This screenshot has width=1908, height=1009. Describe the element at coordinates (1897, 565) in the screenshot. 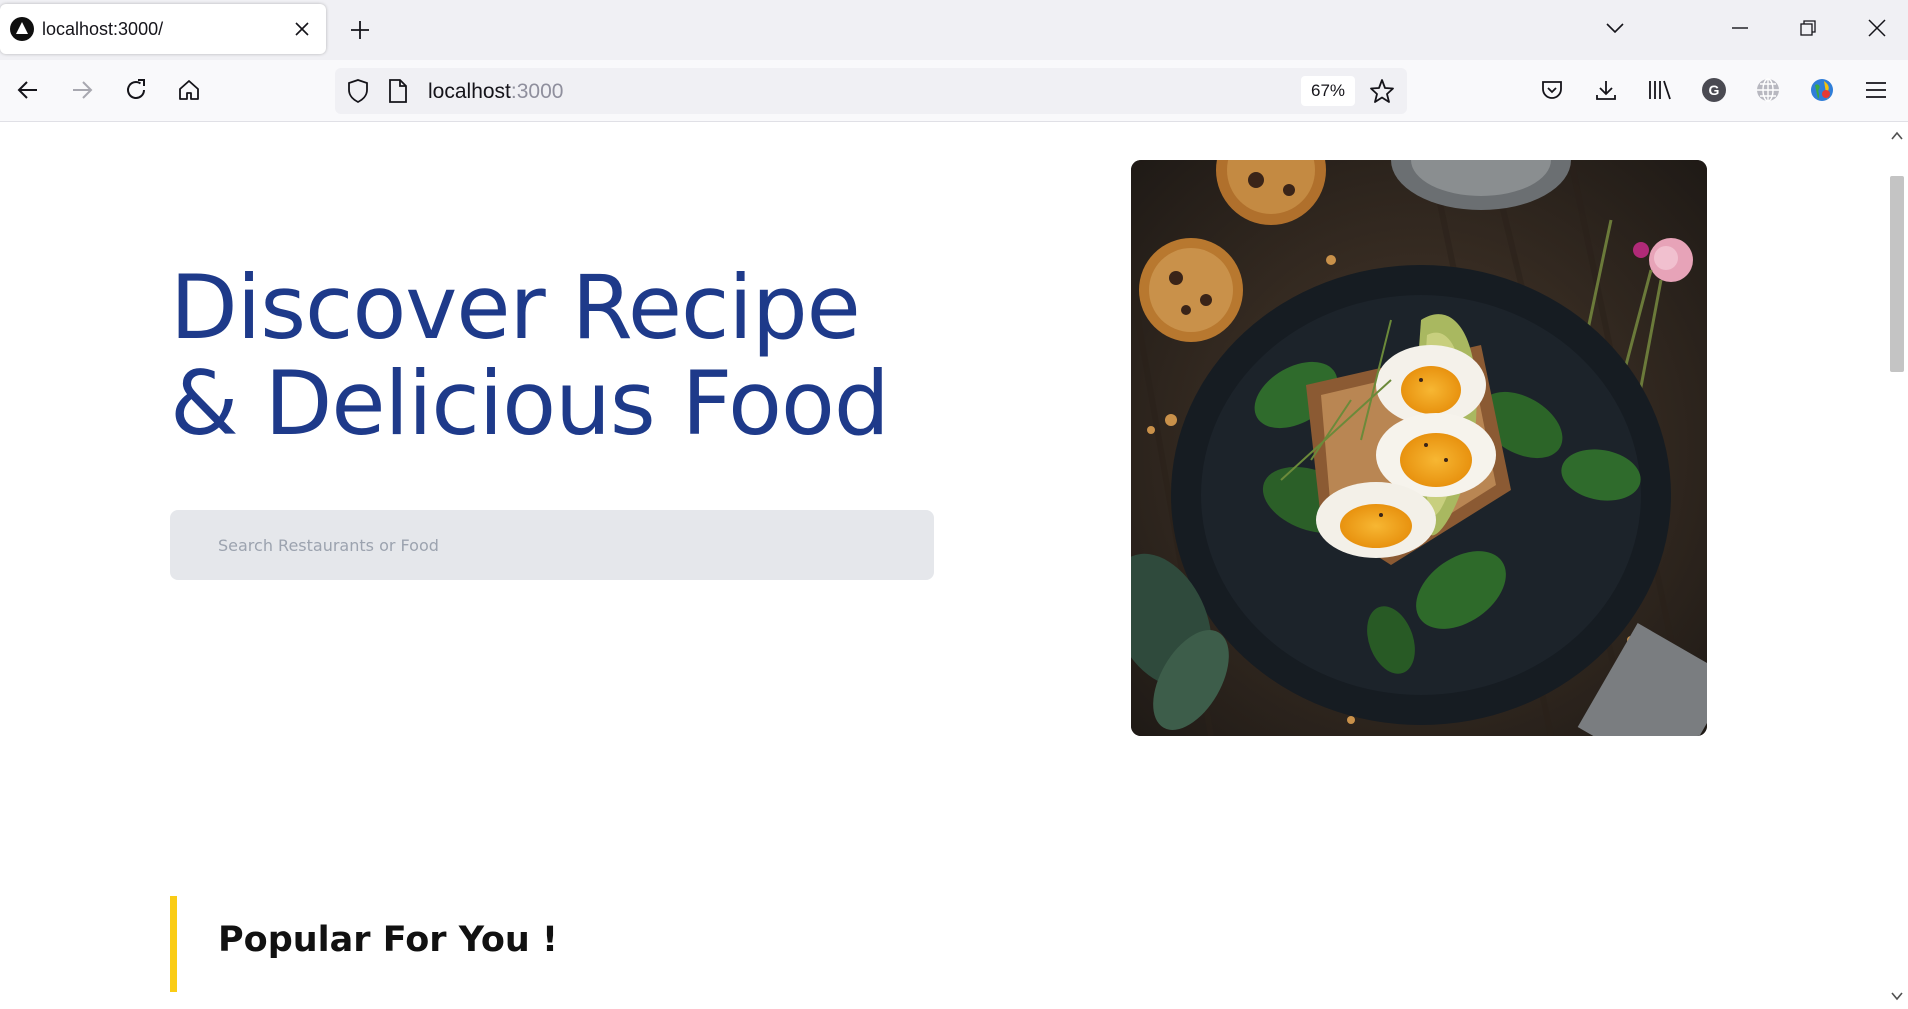

I see `page-scrollbar` at that location.